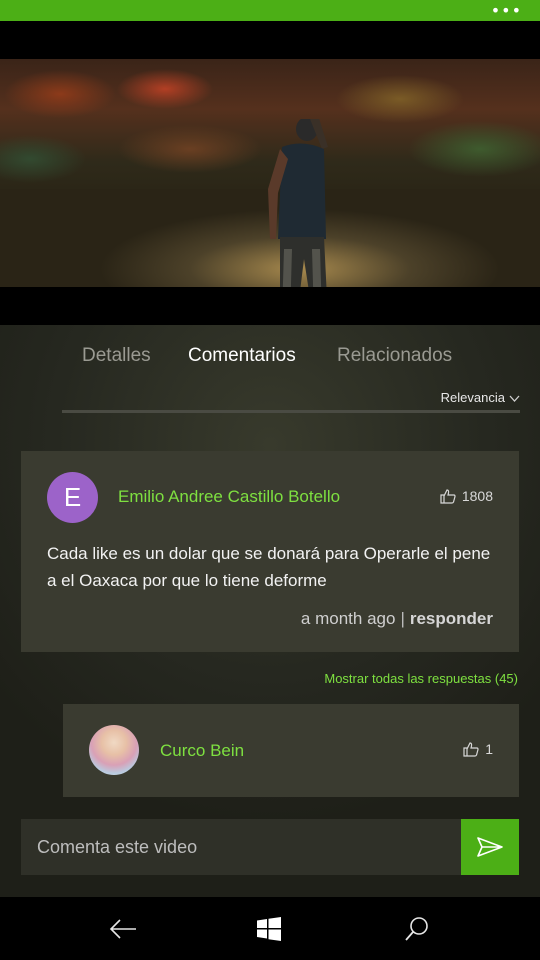 This screenshot has height=960, width=540. I want to click on reply-author: Curco Bein, so click(202, 751).